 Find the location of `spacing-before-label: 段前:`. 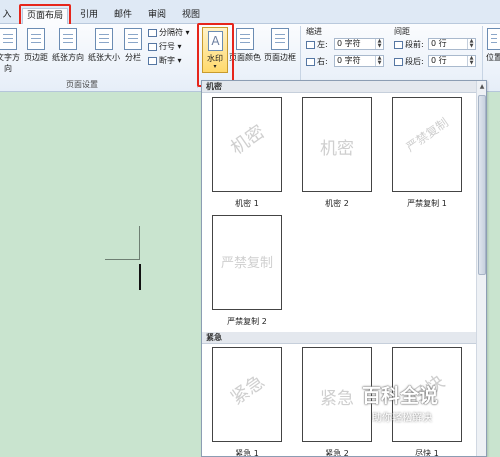

spacing-before-label: 段前: is located at coordinates (409, 44).